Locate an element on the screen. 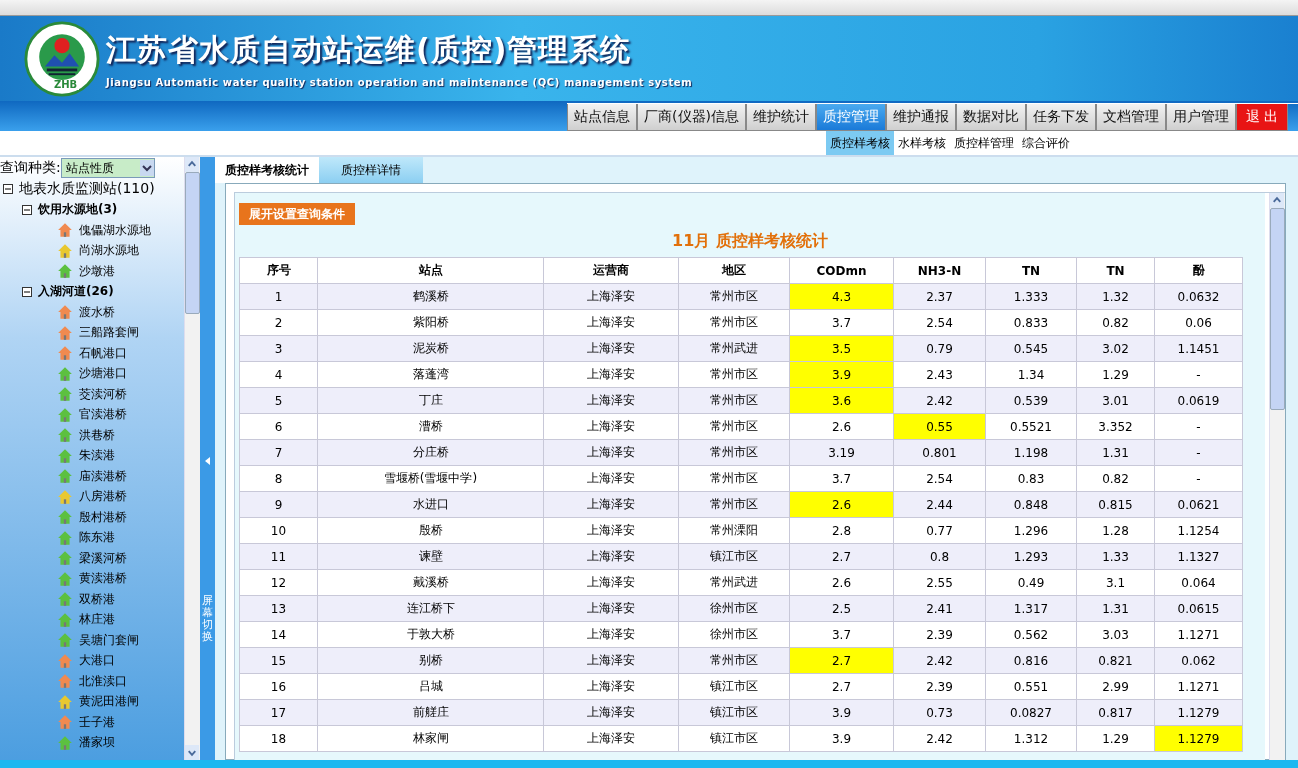 This screenshot has height=768, width=1298. table-cell: 1.28 is located at coordinates (1115, 530).